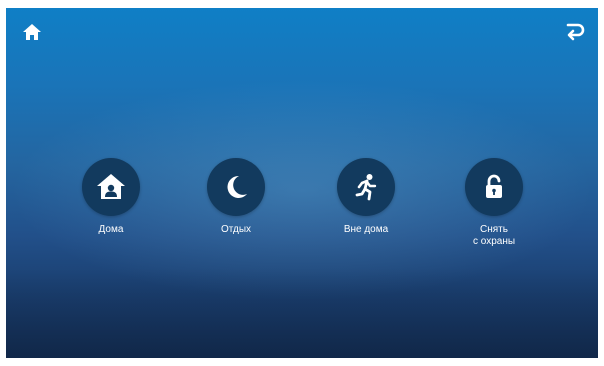 This screenshot has height=366, width=604. What do you see at coordinates (111, 229) in the screenshot?
I see `mode-home-label: Дома` at bounding box center [111, 229].